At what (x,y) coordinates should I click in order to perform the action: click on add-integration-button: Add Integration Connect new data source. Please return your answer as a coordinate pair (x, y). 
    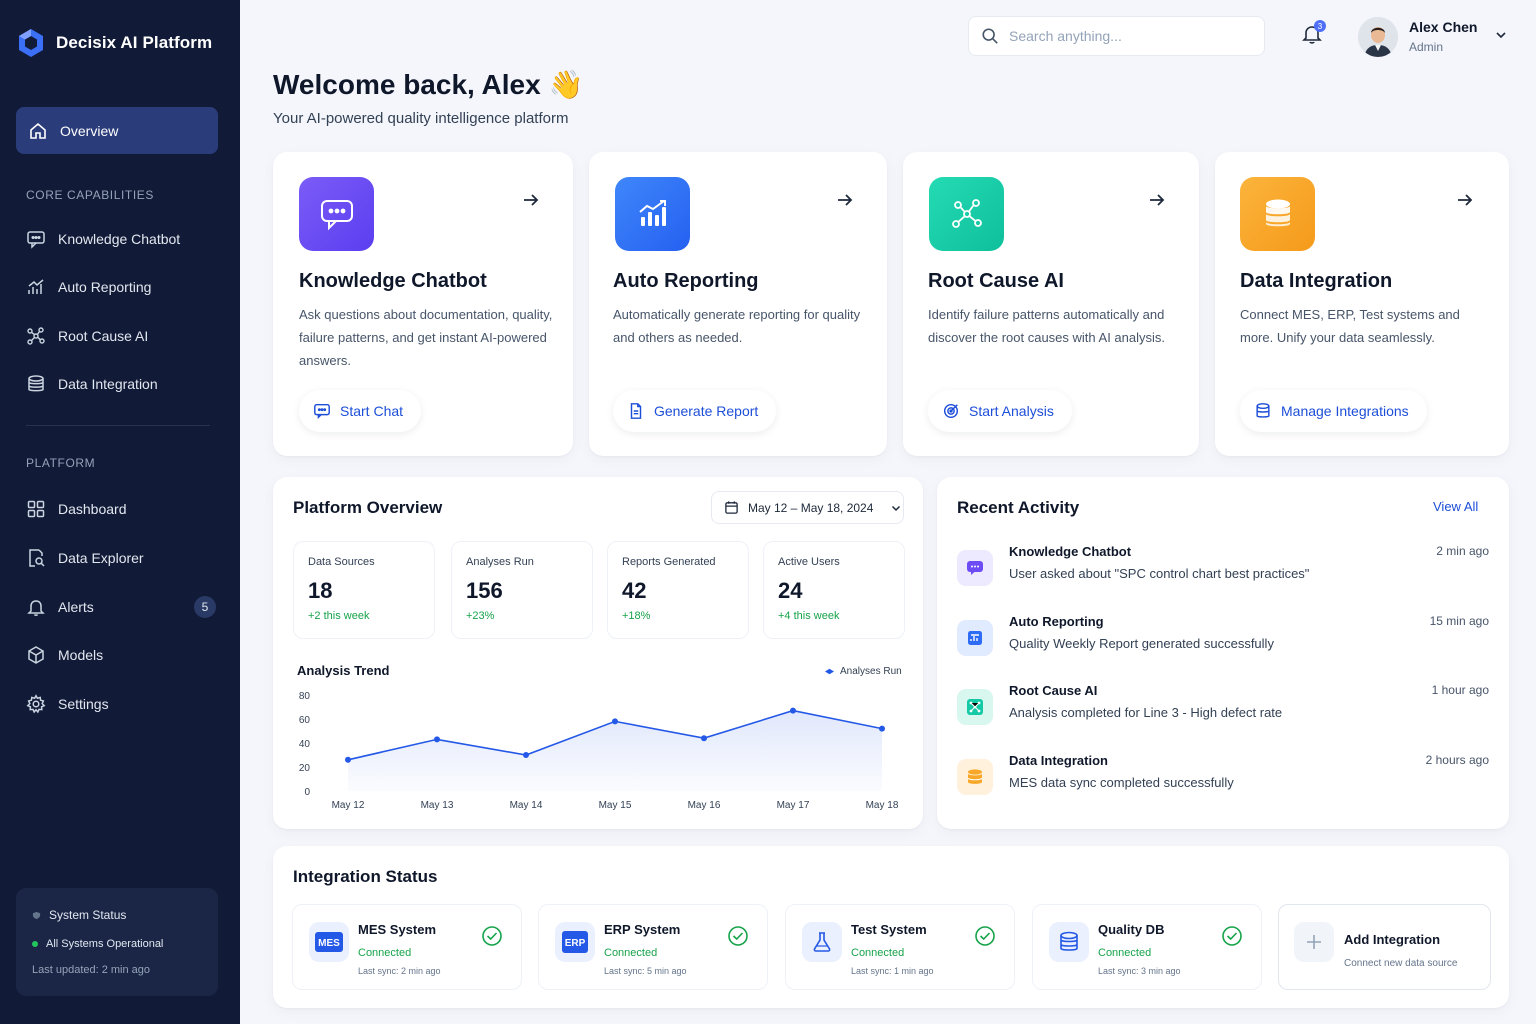
    Looking at the image, I should click on (1384, 947).